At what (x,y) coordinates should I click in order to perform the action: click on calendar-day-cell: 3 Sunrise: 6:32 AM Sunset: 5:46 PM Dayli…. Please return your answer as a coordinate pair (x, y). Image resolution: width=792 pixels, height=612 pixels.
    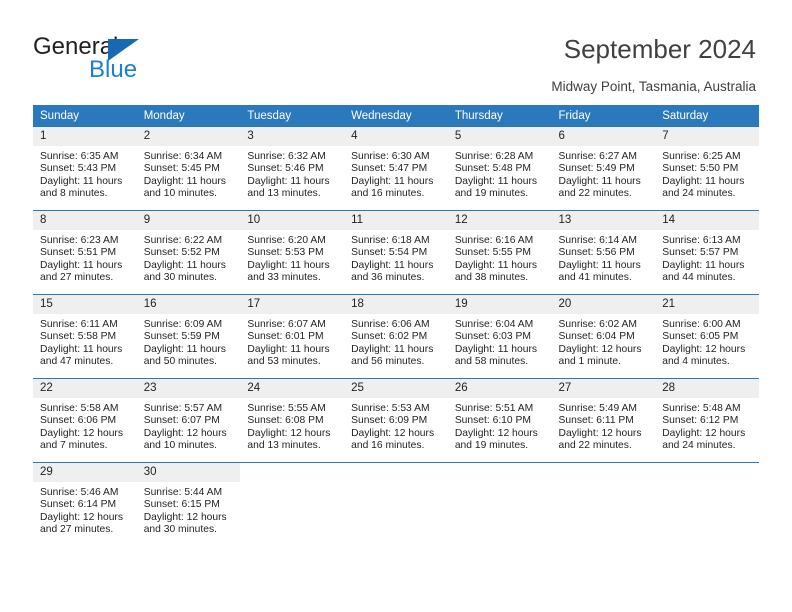
    Looking at the image, I should click on (292, 169).